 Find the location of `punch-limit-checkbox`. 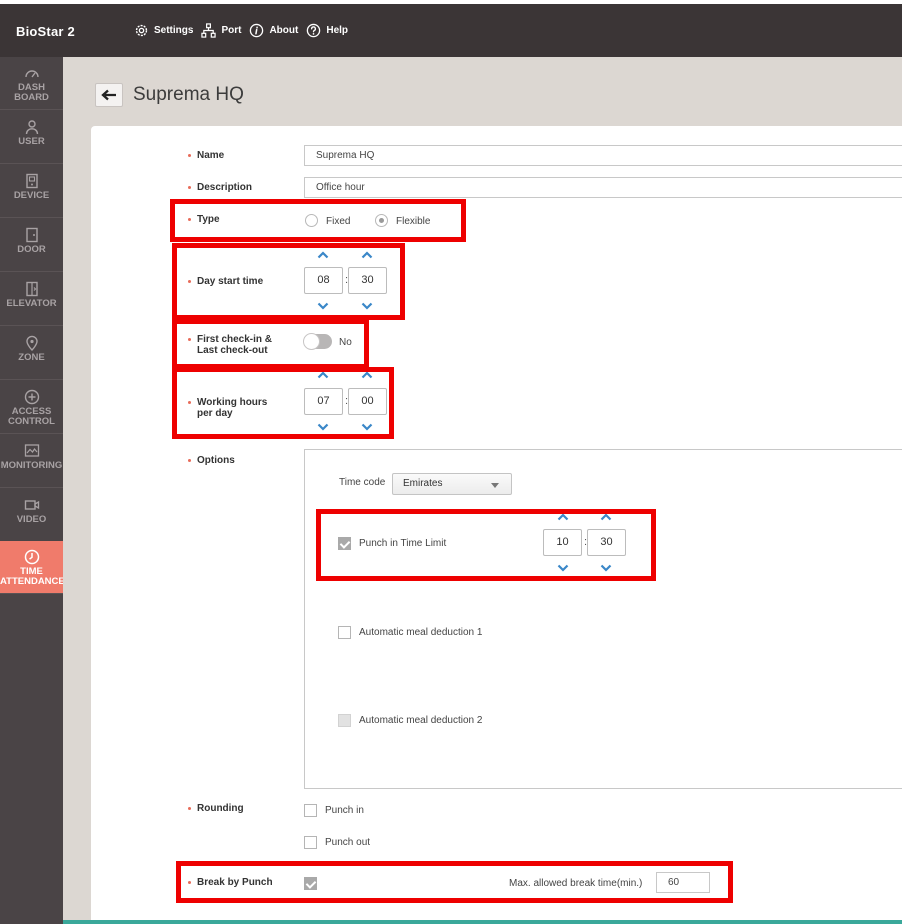

punch-limit-checkbox is located at coordinates (344, 543).